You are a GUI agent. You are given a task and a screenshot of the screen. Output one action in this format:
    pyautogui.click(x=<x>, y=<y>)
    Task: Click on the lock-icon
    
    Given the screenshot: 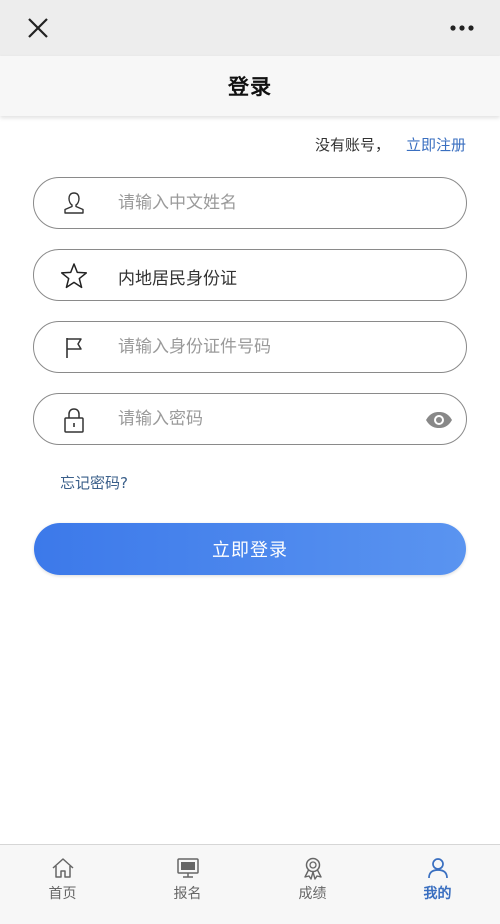 What is the action you would take?
    pyautogui.click(x=74, y=420)
    